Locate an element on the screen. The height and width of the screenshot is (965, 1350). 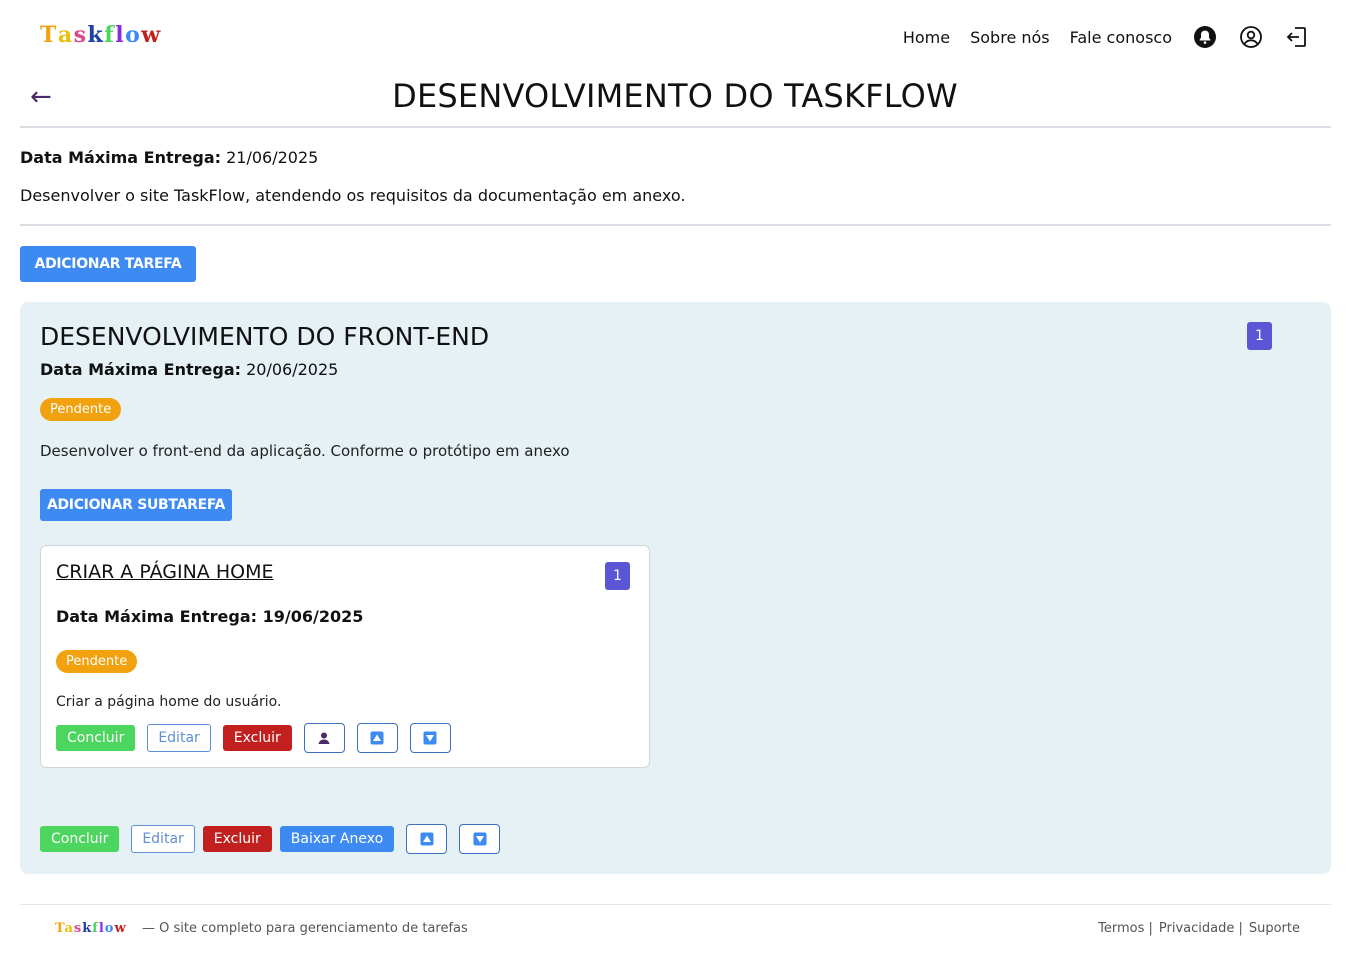
subtask-edit-button: Editar is located at coordinates (179, 738).